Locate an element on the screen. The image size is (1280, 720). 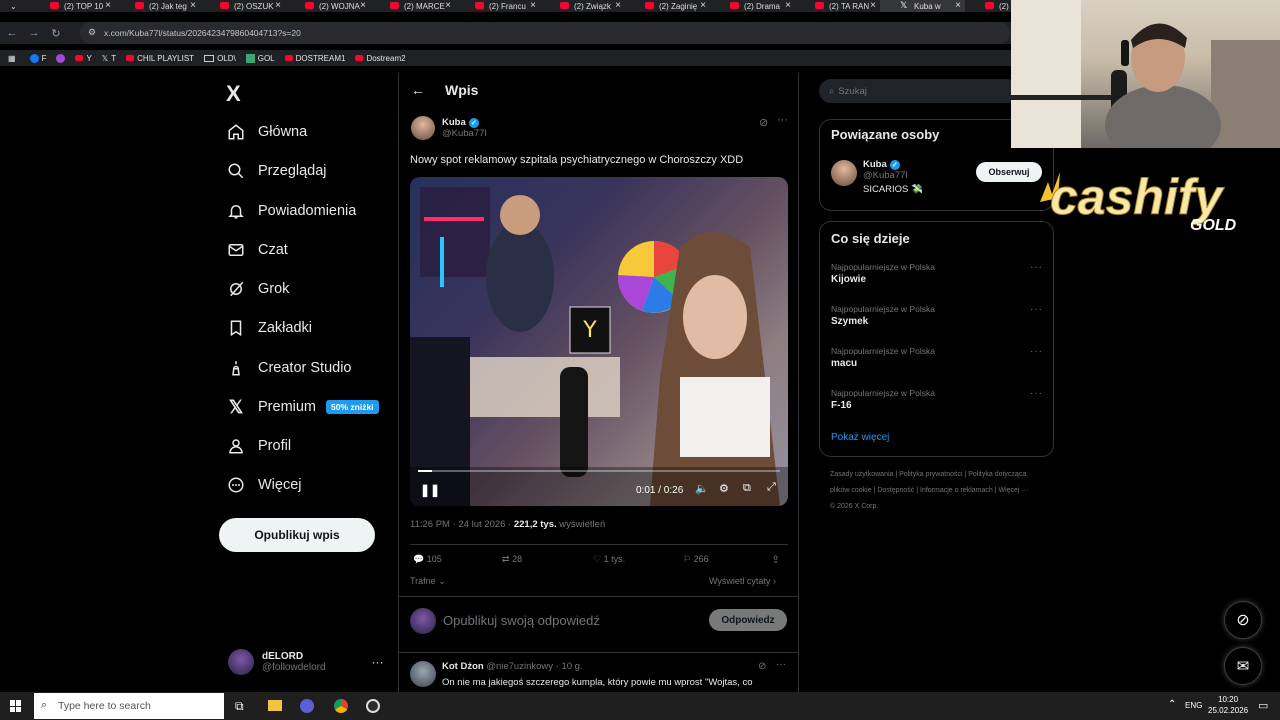
site-info-icon: ⚙ is located at coordinates (92, 32).